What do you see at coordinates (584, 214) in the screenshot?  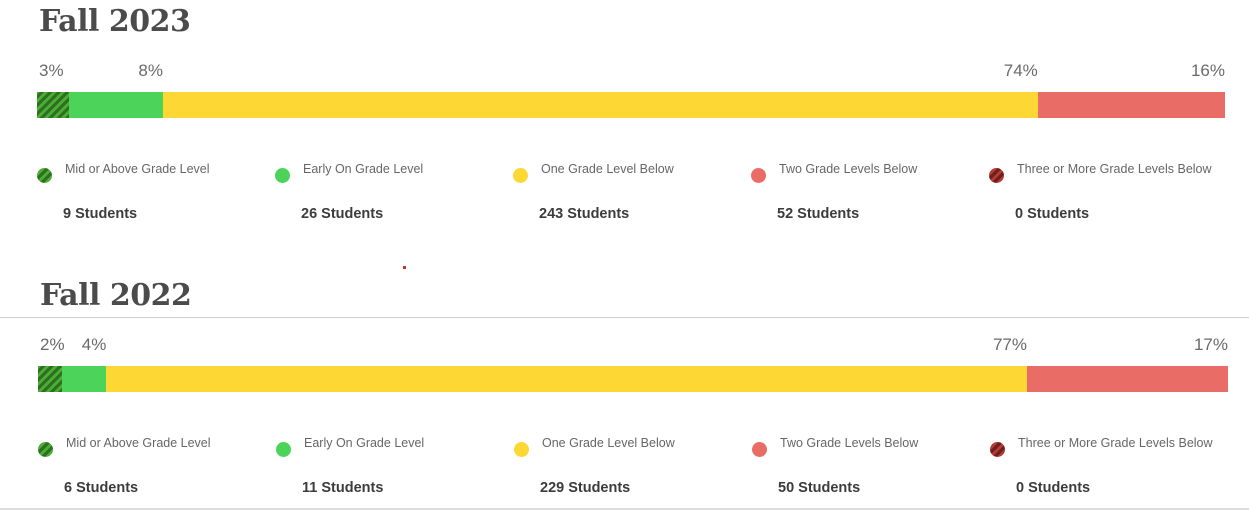 I see `legend-count: 243 Students` at bounding box center [584, 214].